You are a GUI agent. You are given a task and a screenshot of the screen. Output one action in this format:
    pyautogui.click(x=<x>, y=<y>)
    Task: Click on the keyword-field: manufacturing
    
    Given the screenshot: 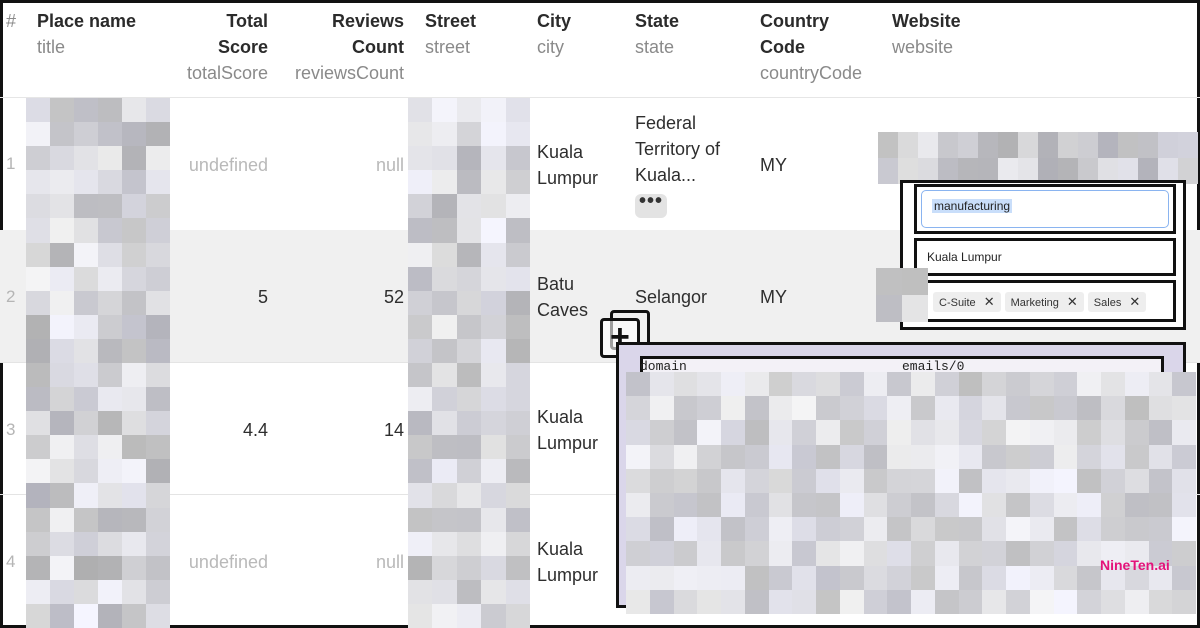 What is the action you would take?
    pyautogui.click(x=1045, y=209)
    